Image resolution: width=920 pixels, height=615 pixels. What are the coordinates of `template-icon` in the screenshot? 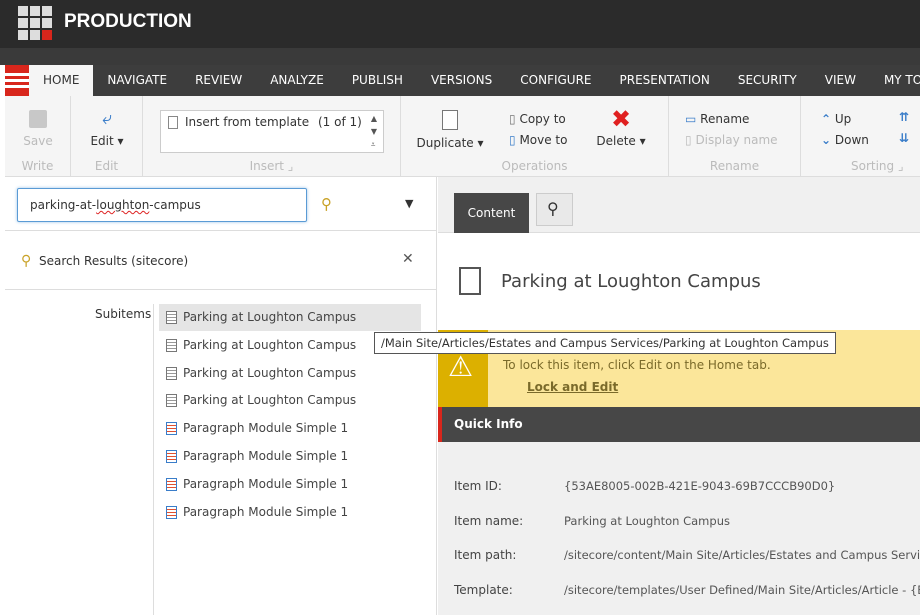 It's located at (173, 122).